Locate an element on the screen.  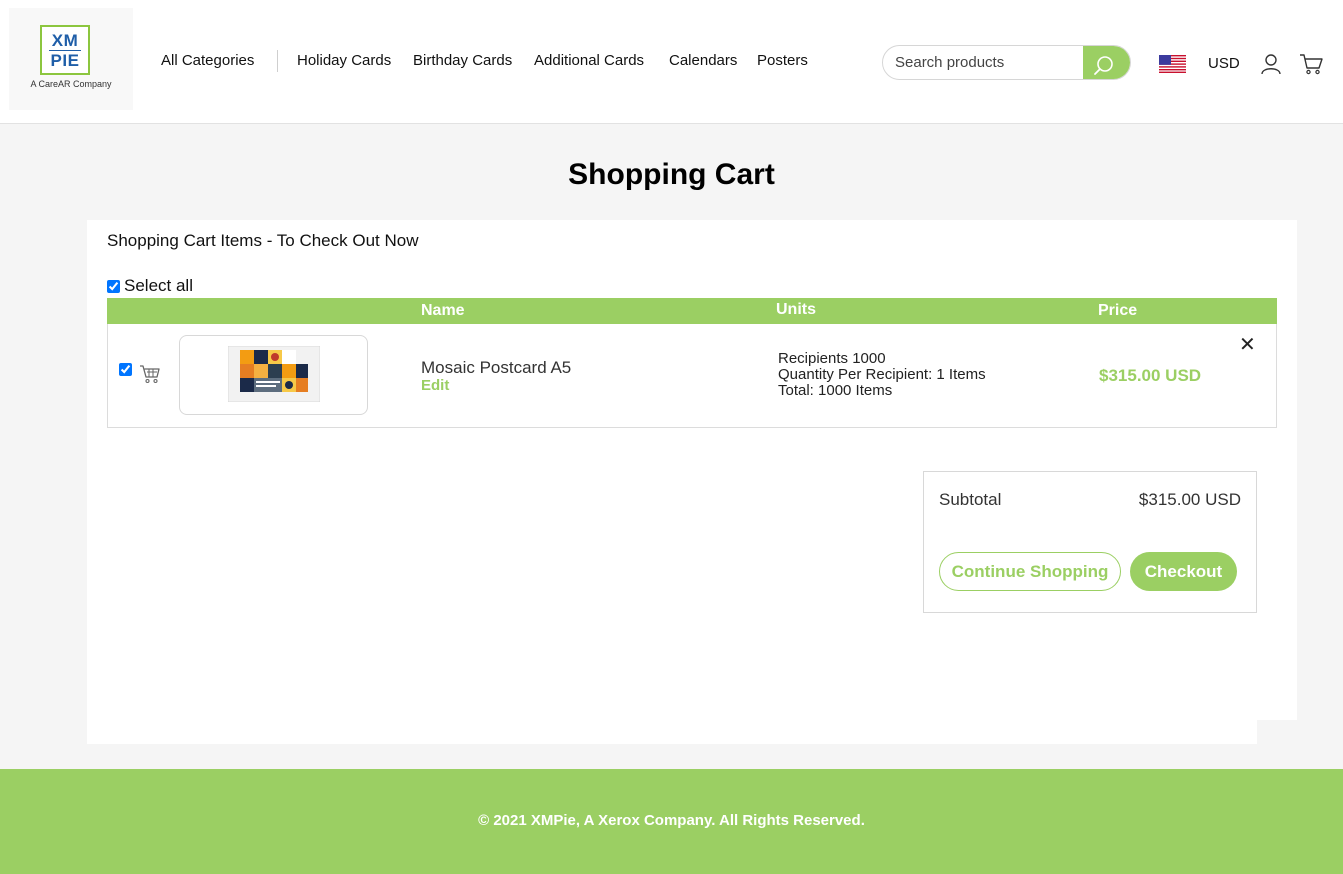
currency-selector: USD is located at coordinates (1224, 63).